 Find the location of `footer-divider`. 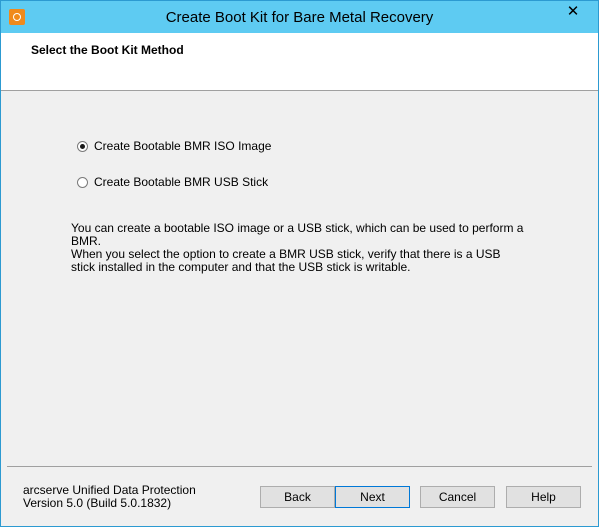

footer-divider is located at coordinates (299, 466).